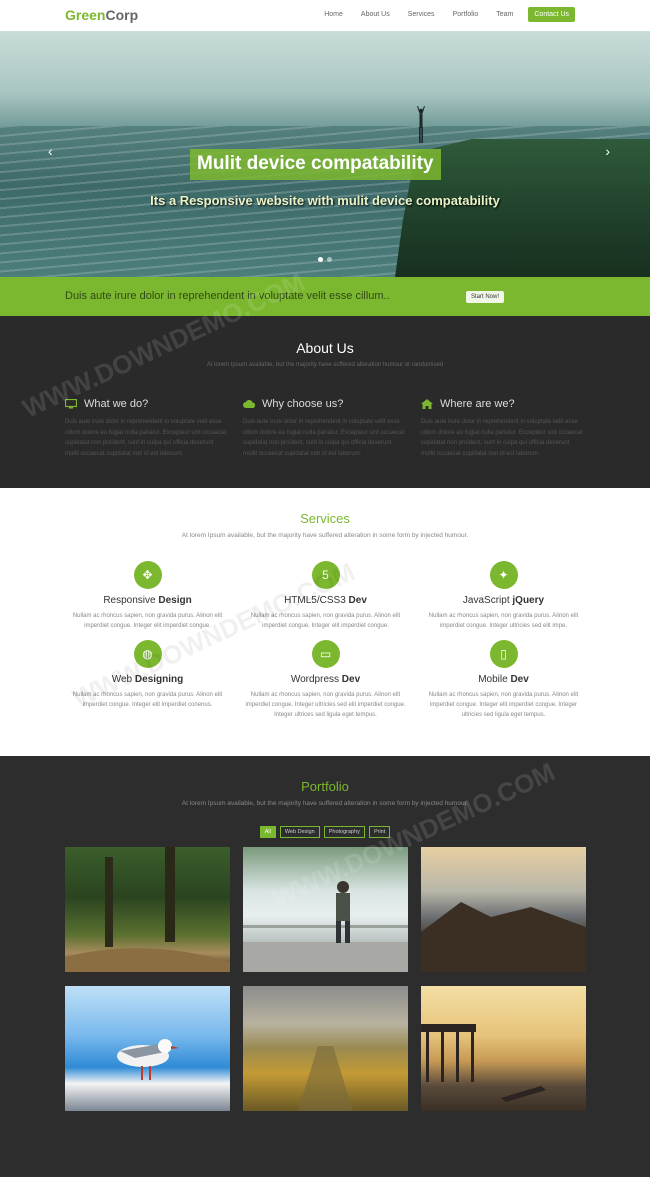 This screenshot has height=1177, width=650. I want to click on service-title-a: Responsive, so click(131, 600).